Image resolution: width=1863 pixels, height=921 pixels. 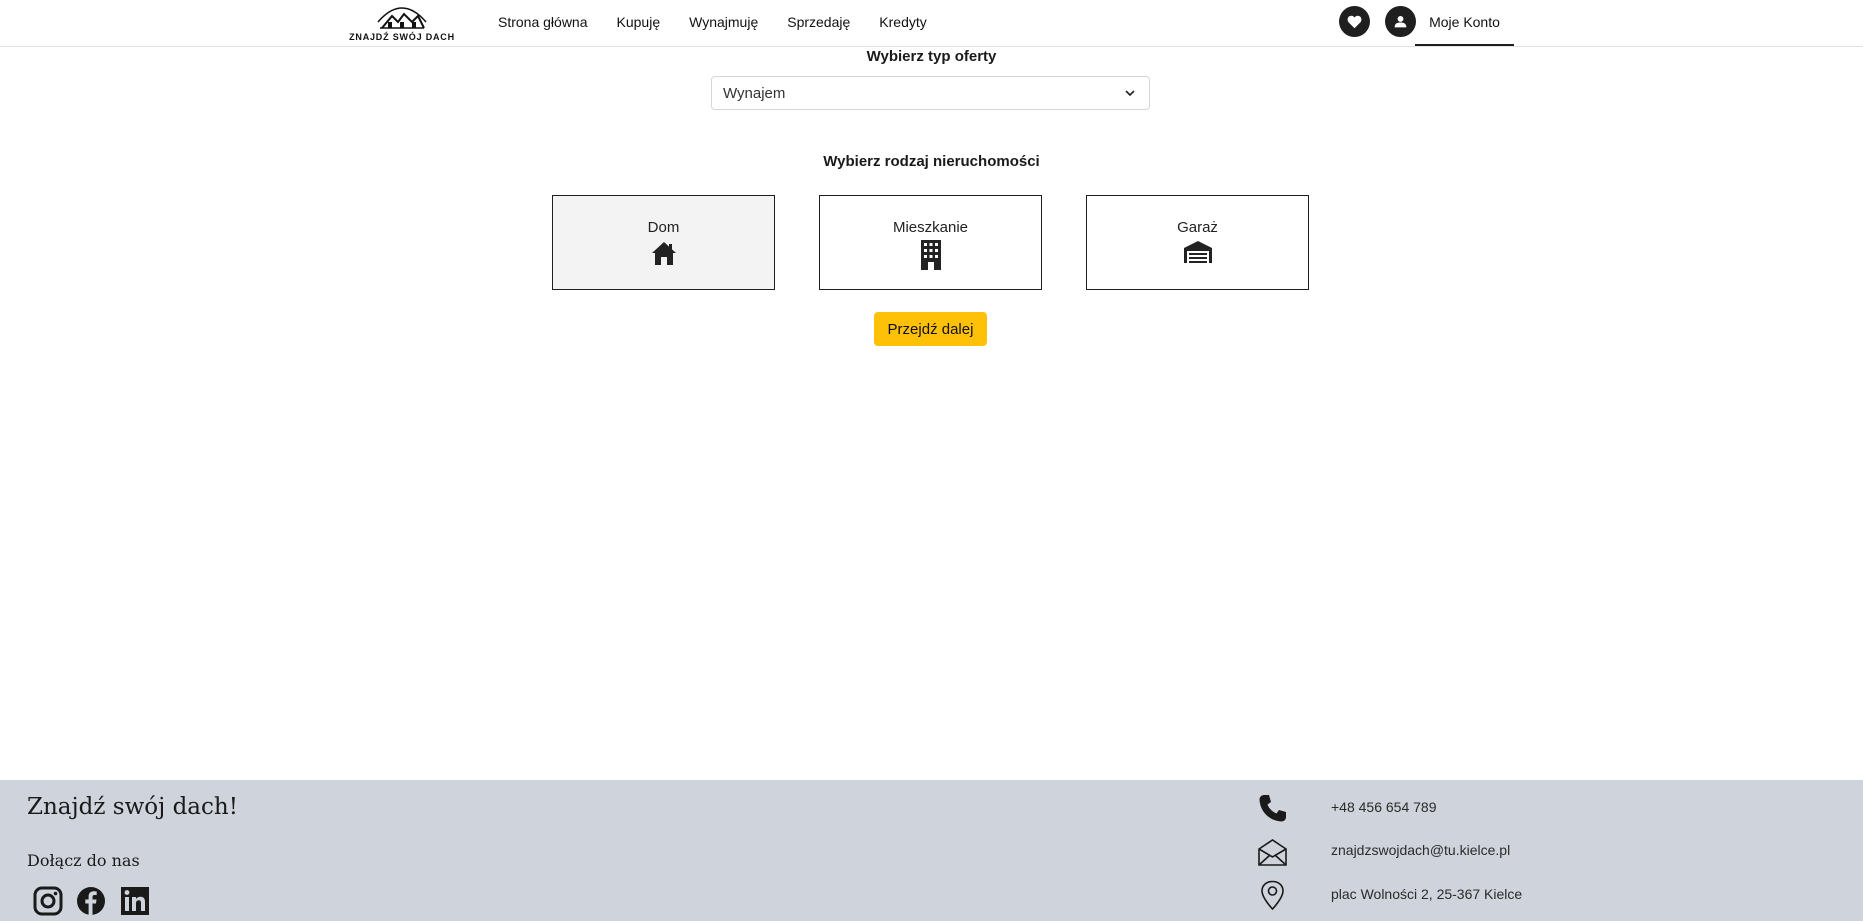 What do you see at coordinates (663, 227) in the screenshot?
I see `property-option-label: Dom` at bounding box center [663, 227].